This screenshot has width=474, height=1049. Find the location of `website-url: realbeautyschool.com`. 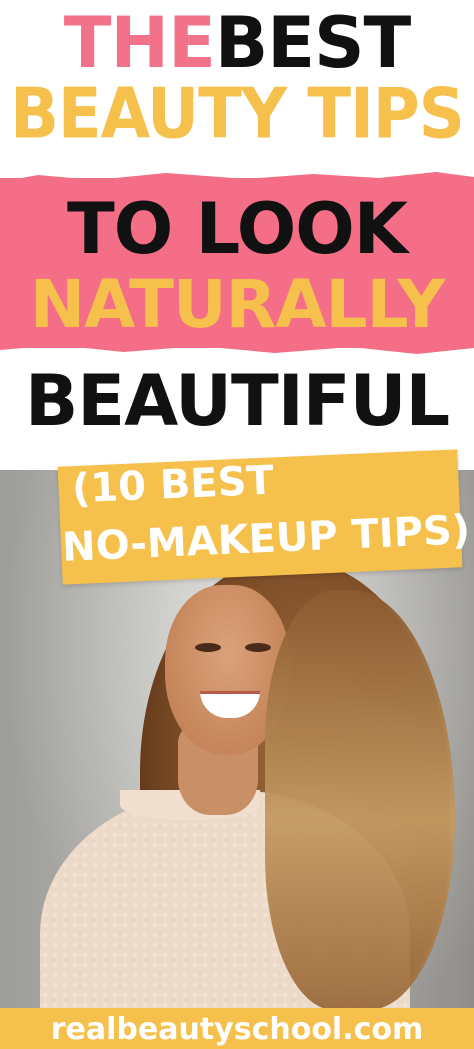

website-url: realbeautyschool.com is located at coordinates (237, 1029).